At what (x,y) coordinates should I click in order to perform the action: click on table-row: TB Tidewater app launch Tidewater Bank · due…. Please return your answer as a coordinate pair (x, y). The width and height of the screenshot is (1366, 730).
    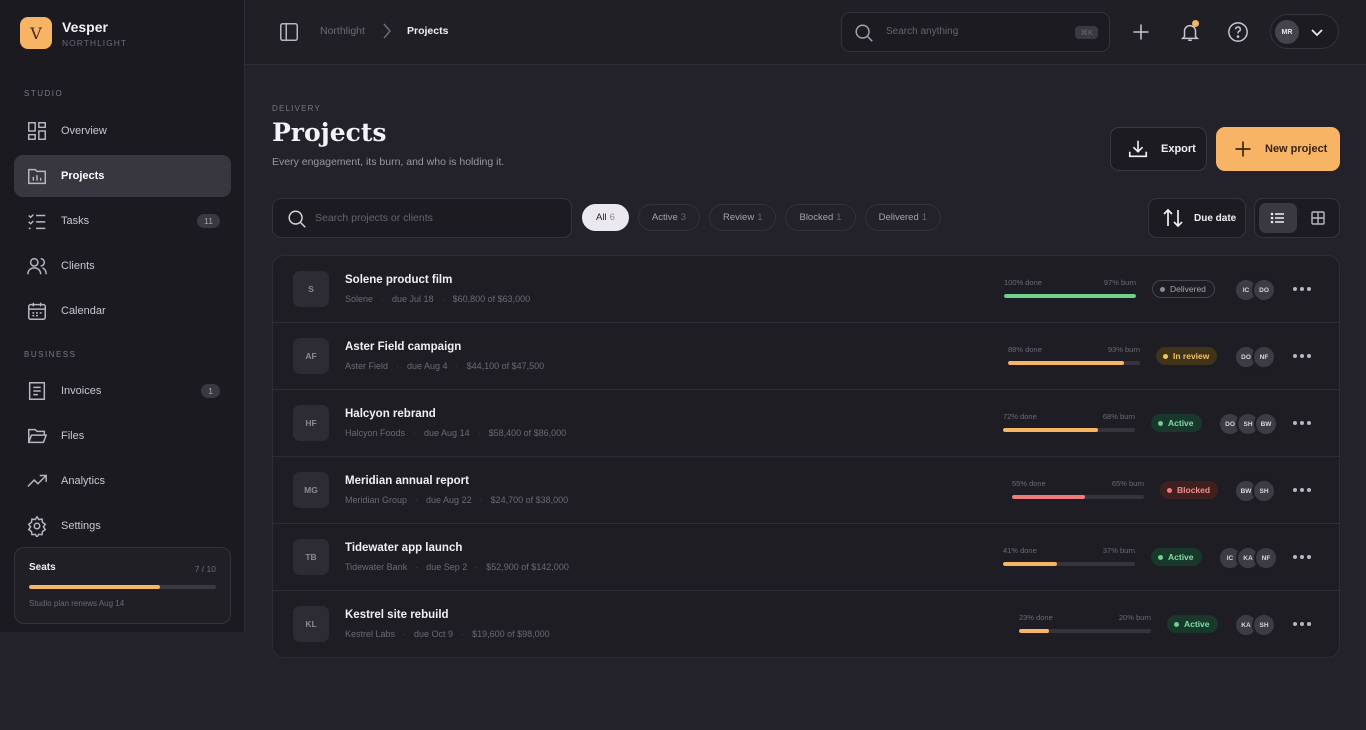
    Looking at the image, I should click on (806, 557).